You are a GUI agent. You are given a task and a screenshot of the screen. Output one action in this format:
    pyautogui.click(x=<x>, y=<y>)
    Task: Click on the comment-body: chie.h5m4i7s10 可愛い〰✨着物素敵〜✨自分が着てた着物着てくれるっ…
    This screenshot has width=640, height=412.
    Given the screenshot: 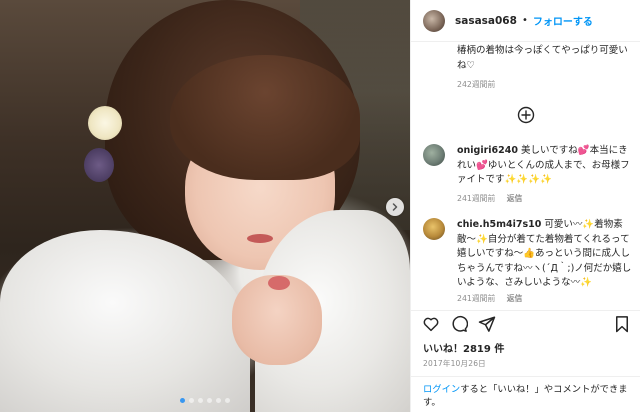 What is the action you would take?
    pyautogui.click(x=545, y=254)
    